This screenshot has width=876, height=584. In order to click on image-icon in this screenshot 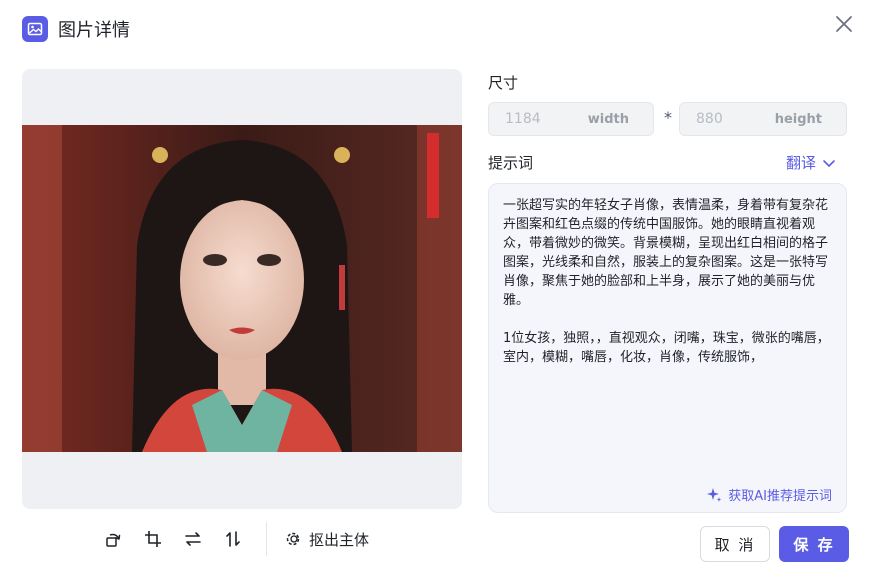, I will do `click(35, 29)`.